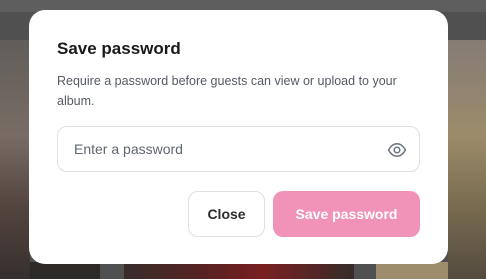 The height and width of the screenshot is (279, 486). I want to click on password-field, so click(238, 149).